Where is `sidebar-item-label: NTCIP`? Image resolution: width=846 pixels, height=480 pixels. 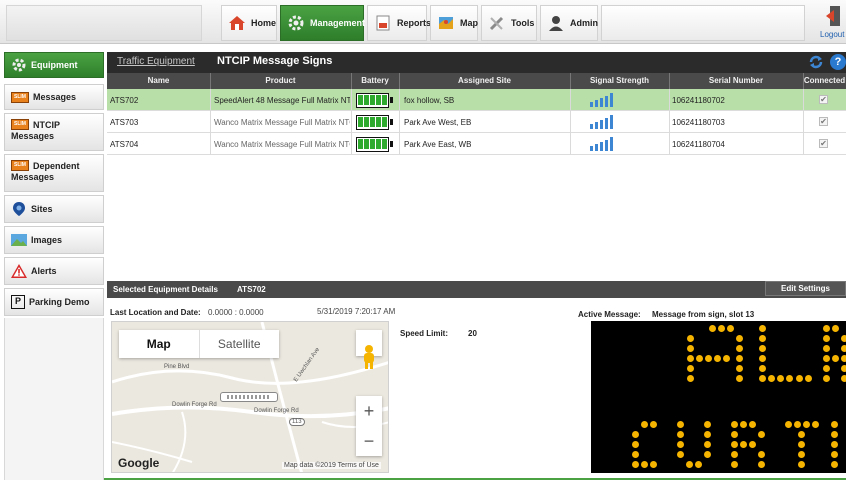
sidebar-item-label: NTCIP is located at coordinates (46, 124).